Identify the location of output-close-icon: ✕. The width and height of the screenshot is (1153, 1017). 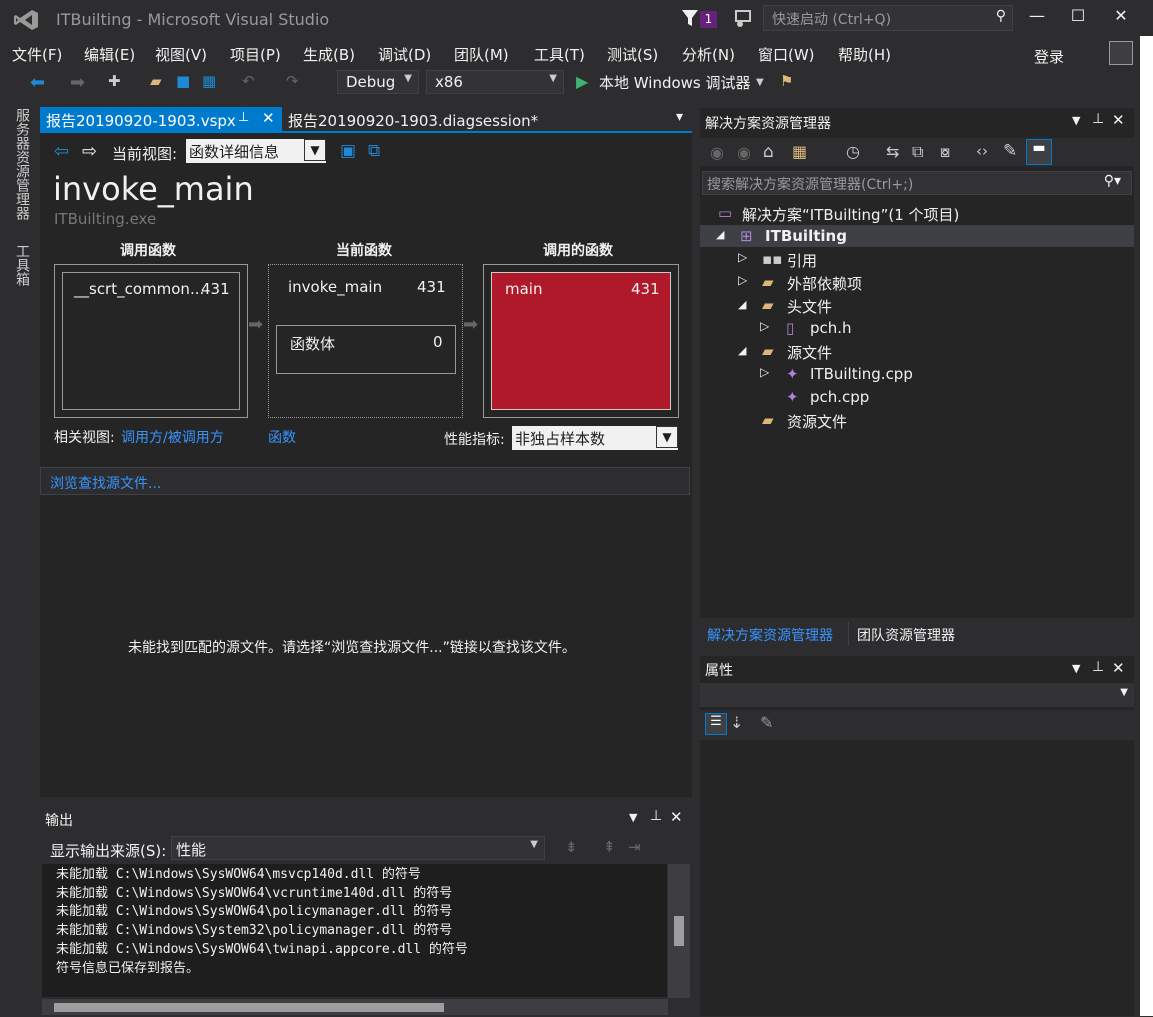
(676, 817).